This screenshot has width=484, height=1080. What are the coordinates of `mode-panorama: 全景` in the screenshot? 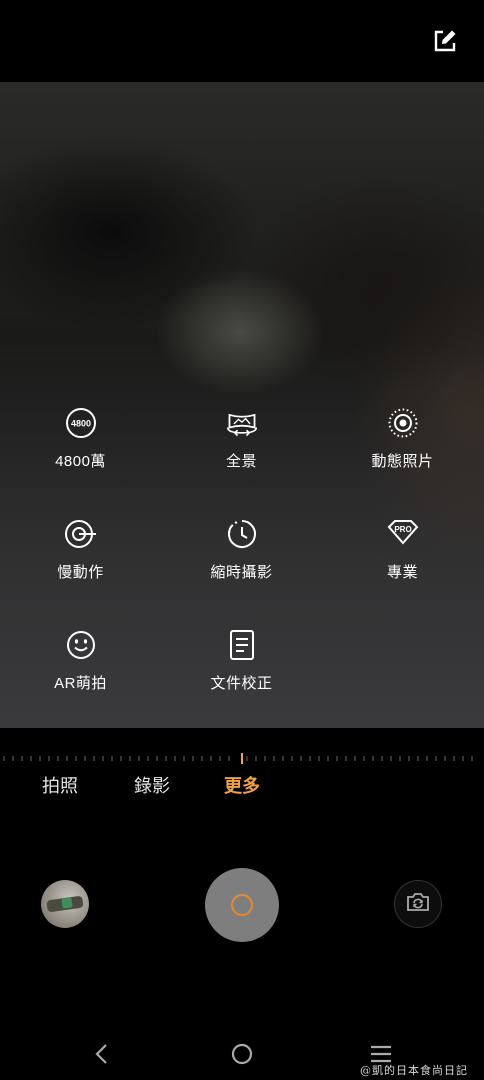 It's located at (241, 438).